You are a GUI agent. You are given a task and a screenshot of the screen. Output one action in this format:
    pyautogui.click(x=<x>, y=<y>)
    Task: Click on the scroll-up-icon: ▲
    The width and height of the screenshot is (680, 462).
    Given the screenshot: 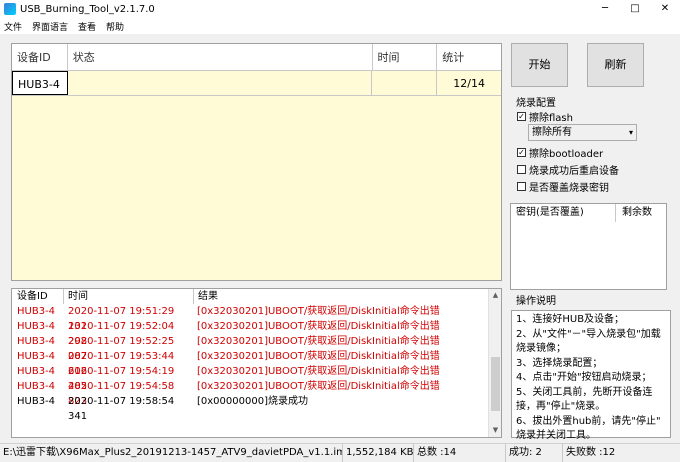 What is the action you would take?
    pyautogui.click(x=495, y=295)
    